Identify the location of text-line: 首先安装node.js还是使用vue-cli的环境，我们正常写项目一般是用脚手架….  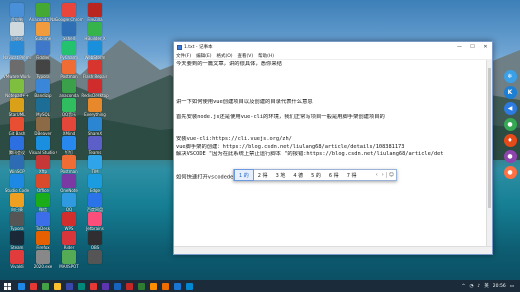
(280, 116).